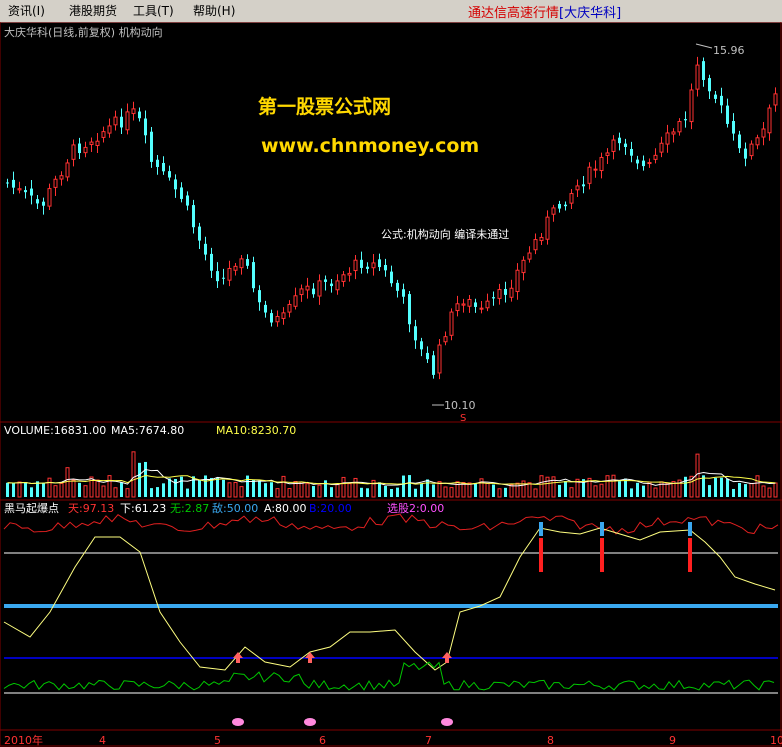 The height and width of the screenshot is (747, 782). Describe the element at coordinates (147, 430) in the screenshot. I see `volume-ma5-label: MA5:7674.80` at that location.